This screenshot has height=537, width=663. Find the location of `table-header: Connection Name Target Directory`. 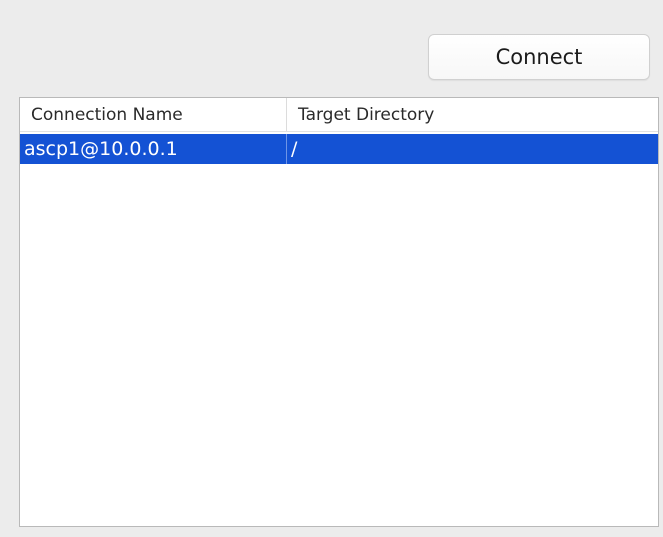

table-header: Connection Name Target Directory is located at coordinates (339, 115).